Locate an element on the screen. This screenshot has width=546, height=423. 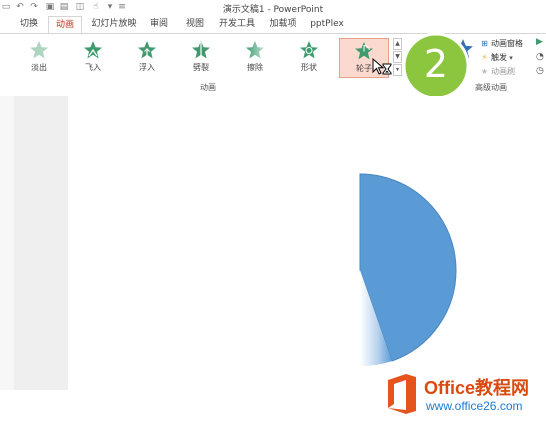
animation-pane-icon: ⊞ is located at coordinates (484, 43).